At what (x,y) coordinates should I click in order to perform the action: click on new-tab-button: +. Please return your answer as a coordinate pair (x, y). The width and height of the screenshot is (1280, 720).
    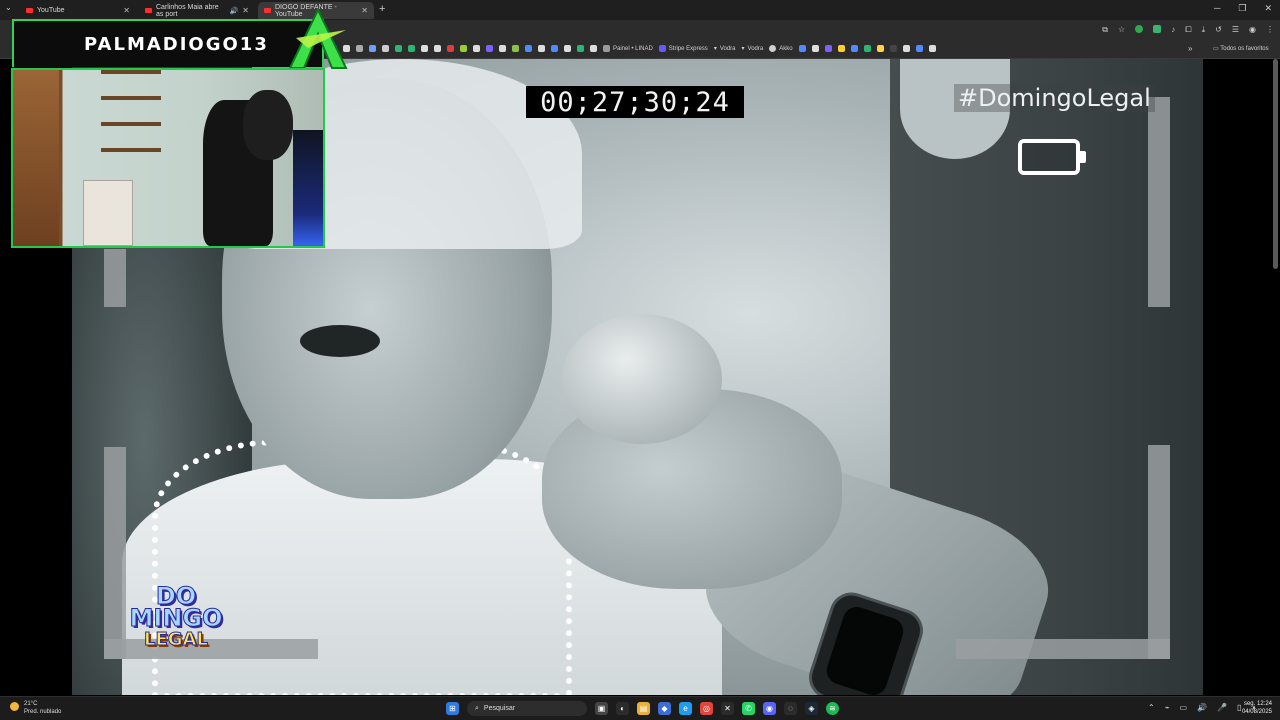
    Looking at the image, I should click on (382, 9).